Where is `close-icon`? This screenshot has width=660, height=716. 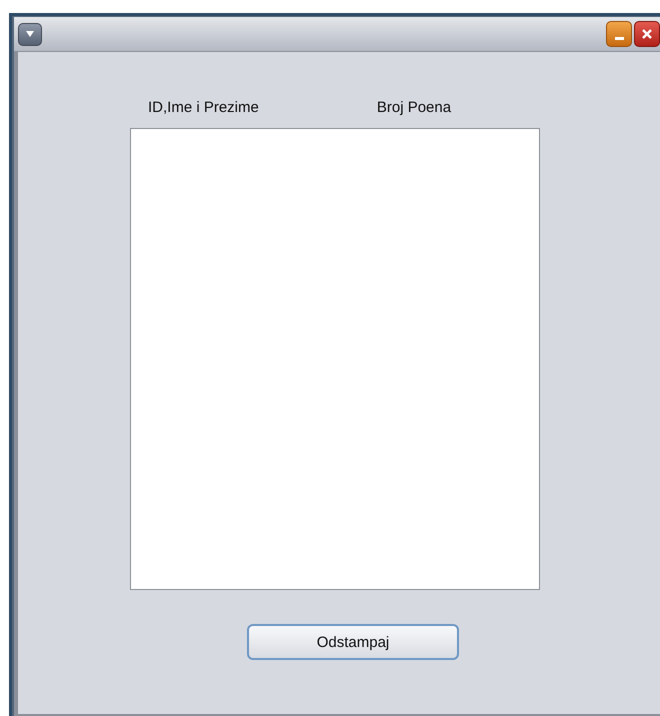
close-icon is located at coordinates (647, 34).